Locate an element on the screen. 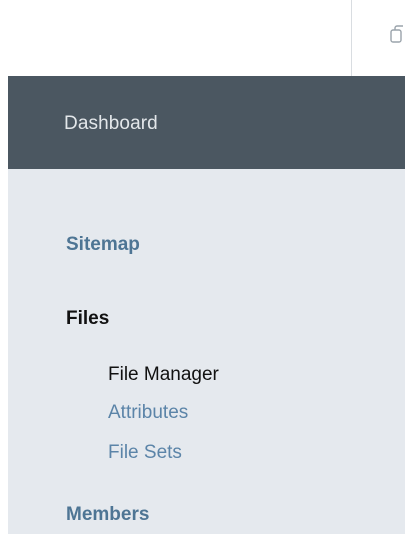 Image resolution: width=405 pixels, height=534 pixels. nav-item-sitemap: Sitemap is located at coordinates (103, 245).